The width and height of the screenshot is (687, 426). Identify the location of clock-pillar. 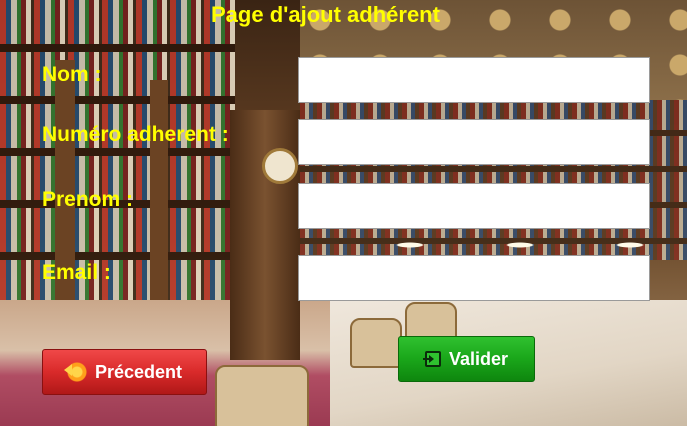
(265, 235).